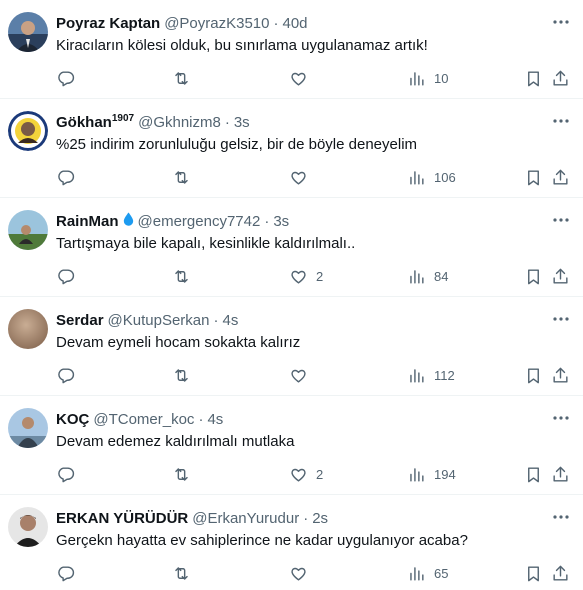  What do you see at coordinates (80, 321) in the screenshot?
I see `display-name: Serdar` at bounding box center [80, 321].